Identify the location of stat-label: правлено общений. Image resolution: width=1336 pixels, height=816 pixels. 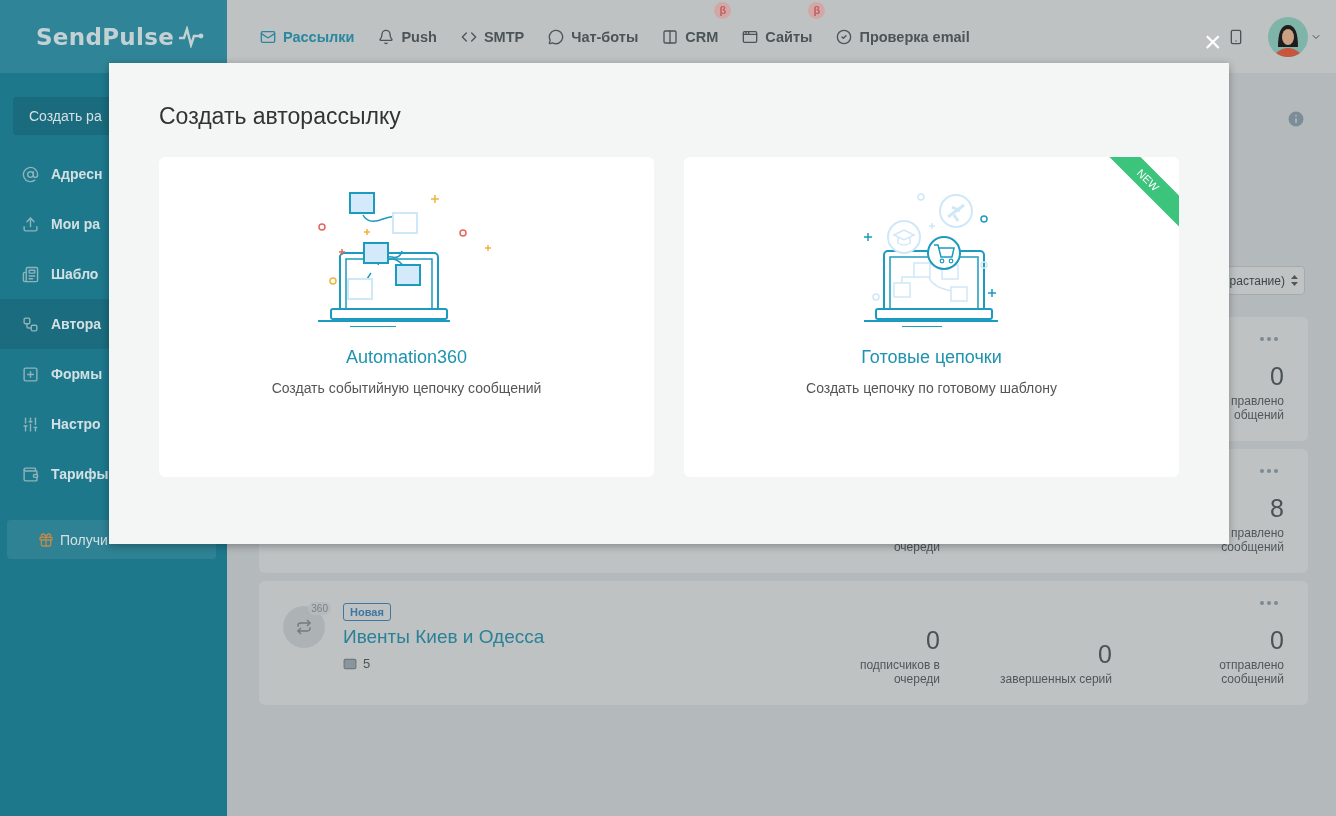
(1257, 409).